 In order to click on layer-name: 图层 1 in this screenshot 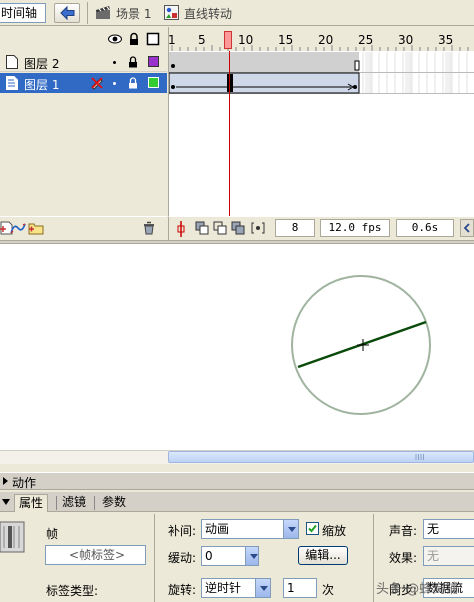, I will do `click(42, 85)`.